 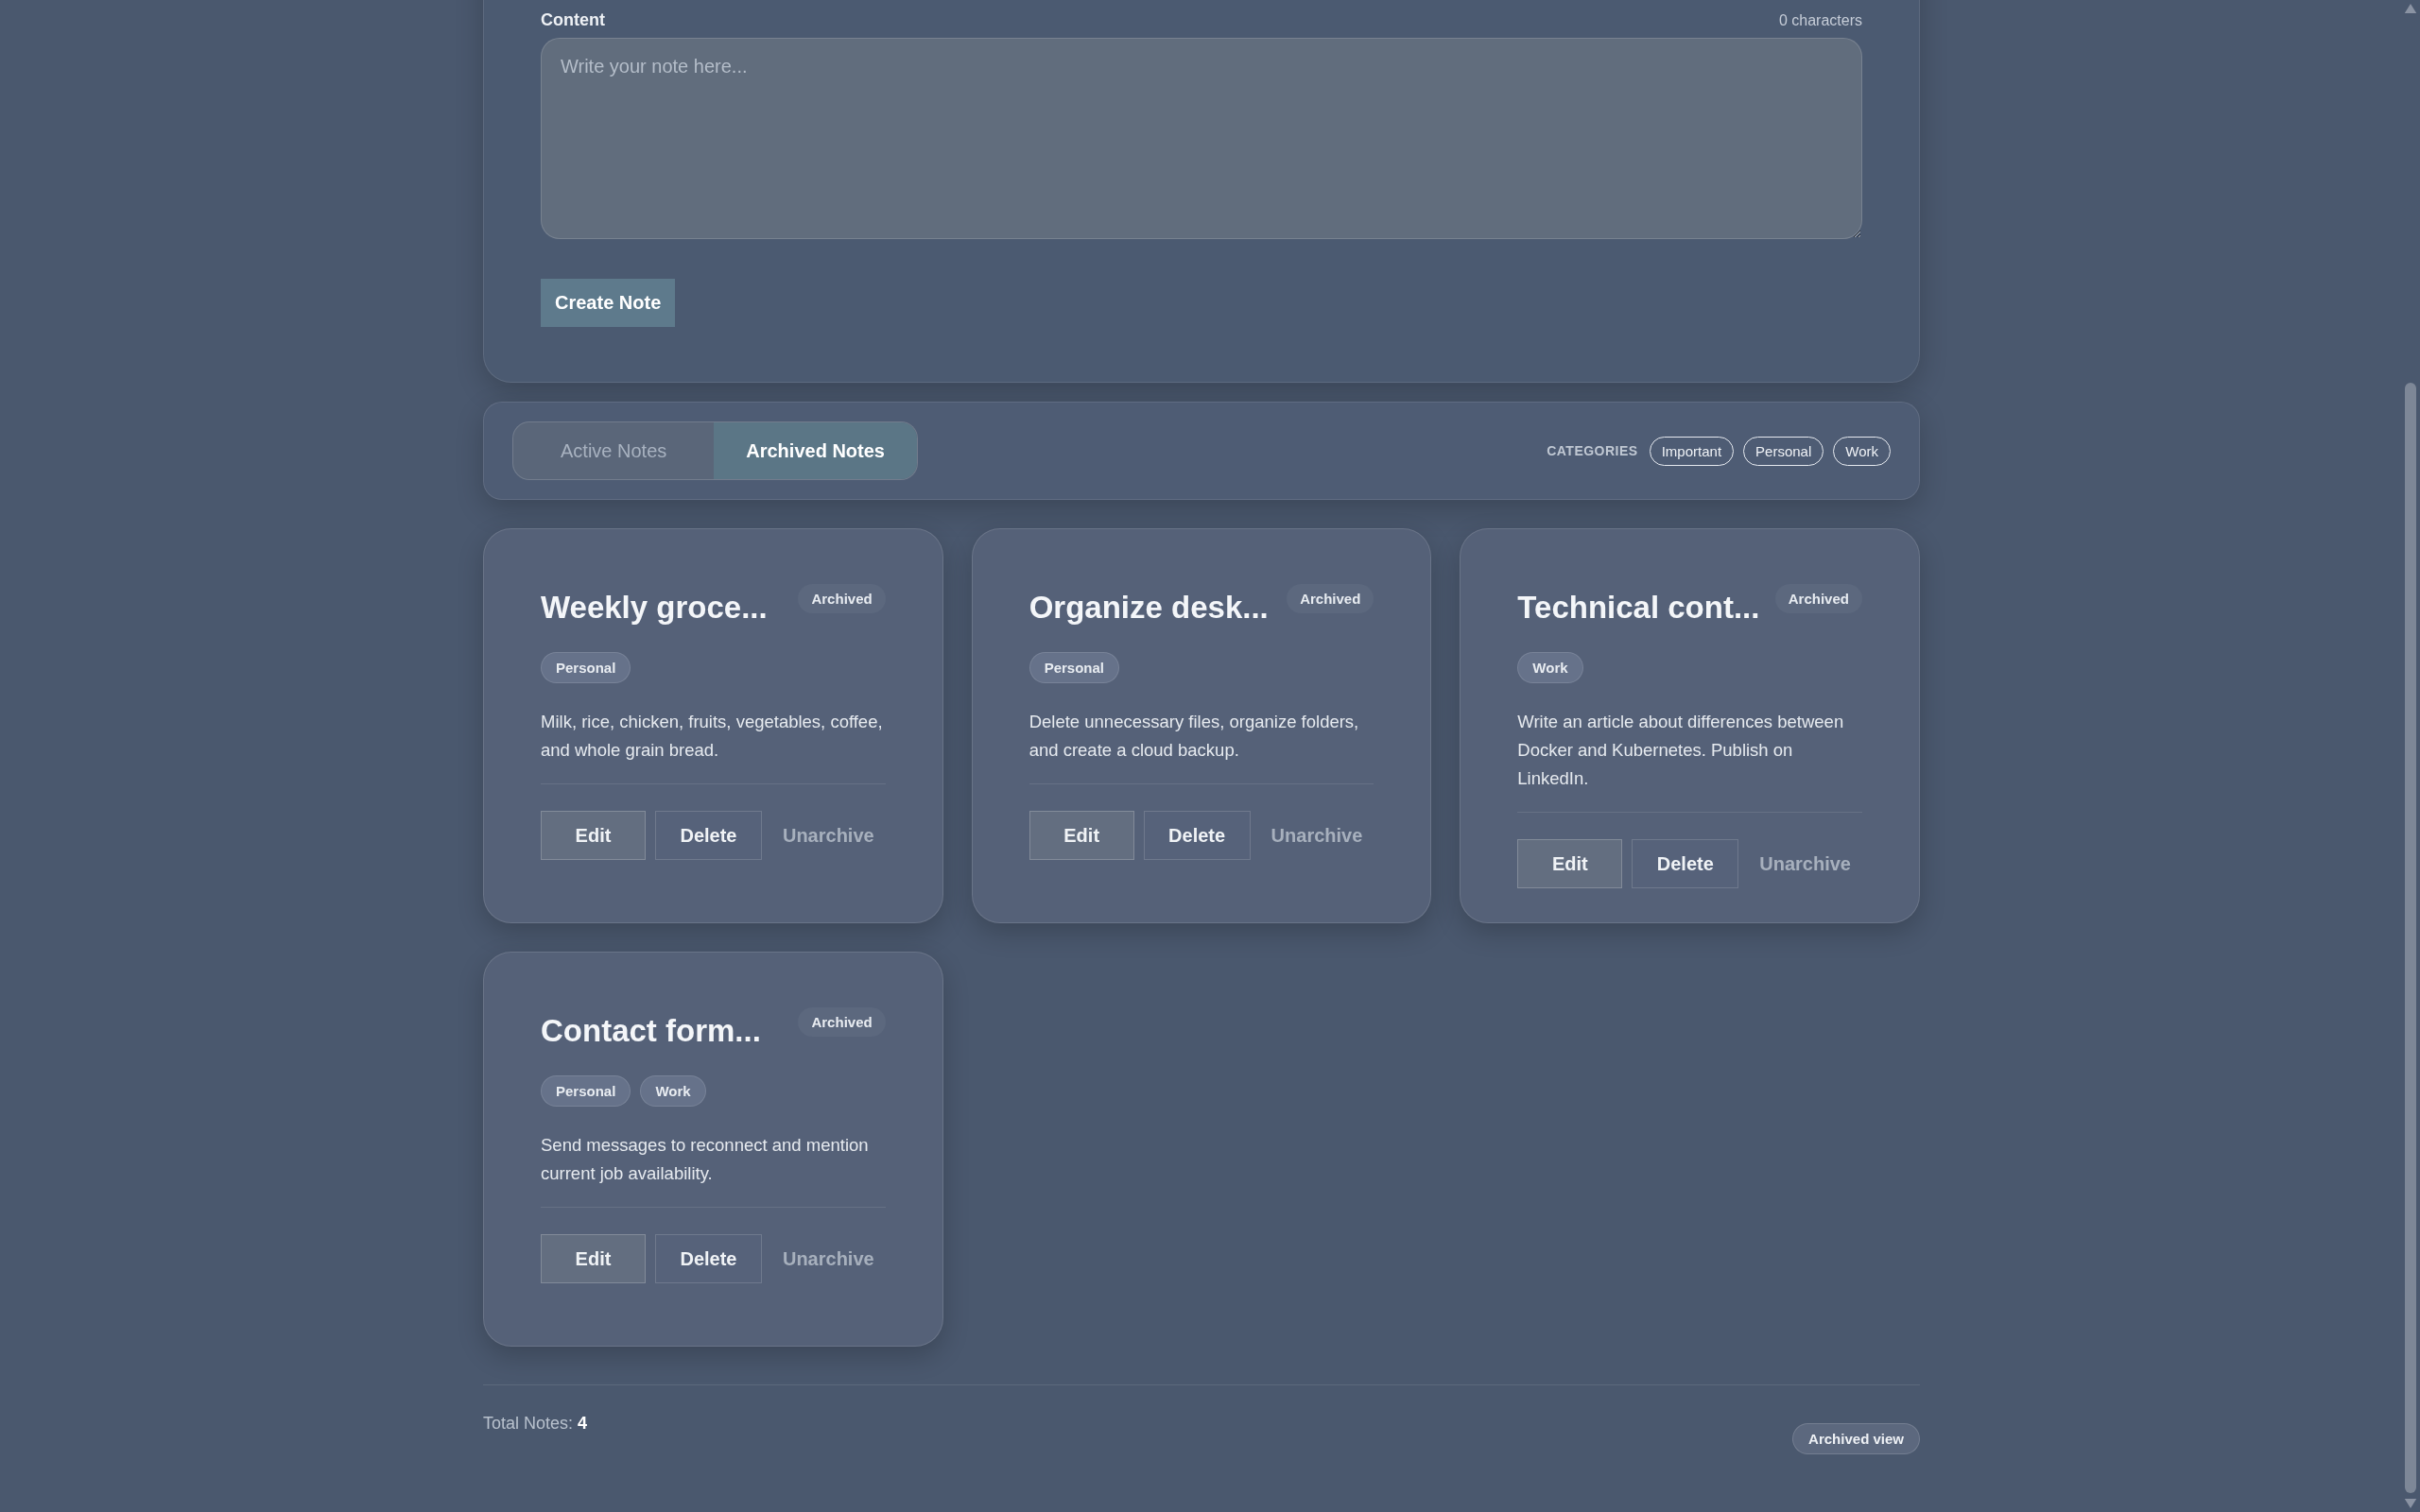 What do you see at coordinates (1856, 1438) in the screenshot?
I see `view-badge: Archived view` at bounding box center [1856, 1438].